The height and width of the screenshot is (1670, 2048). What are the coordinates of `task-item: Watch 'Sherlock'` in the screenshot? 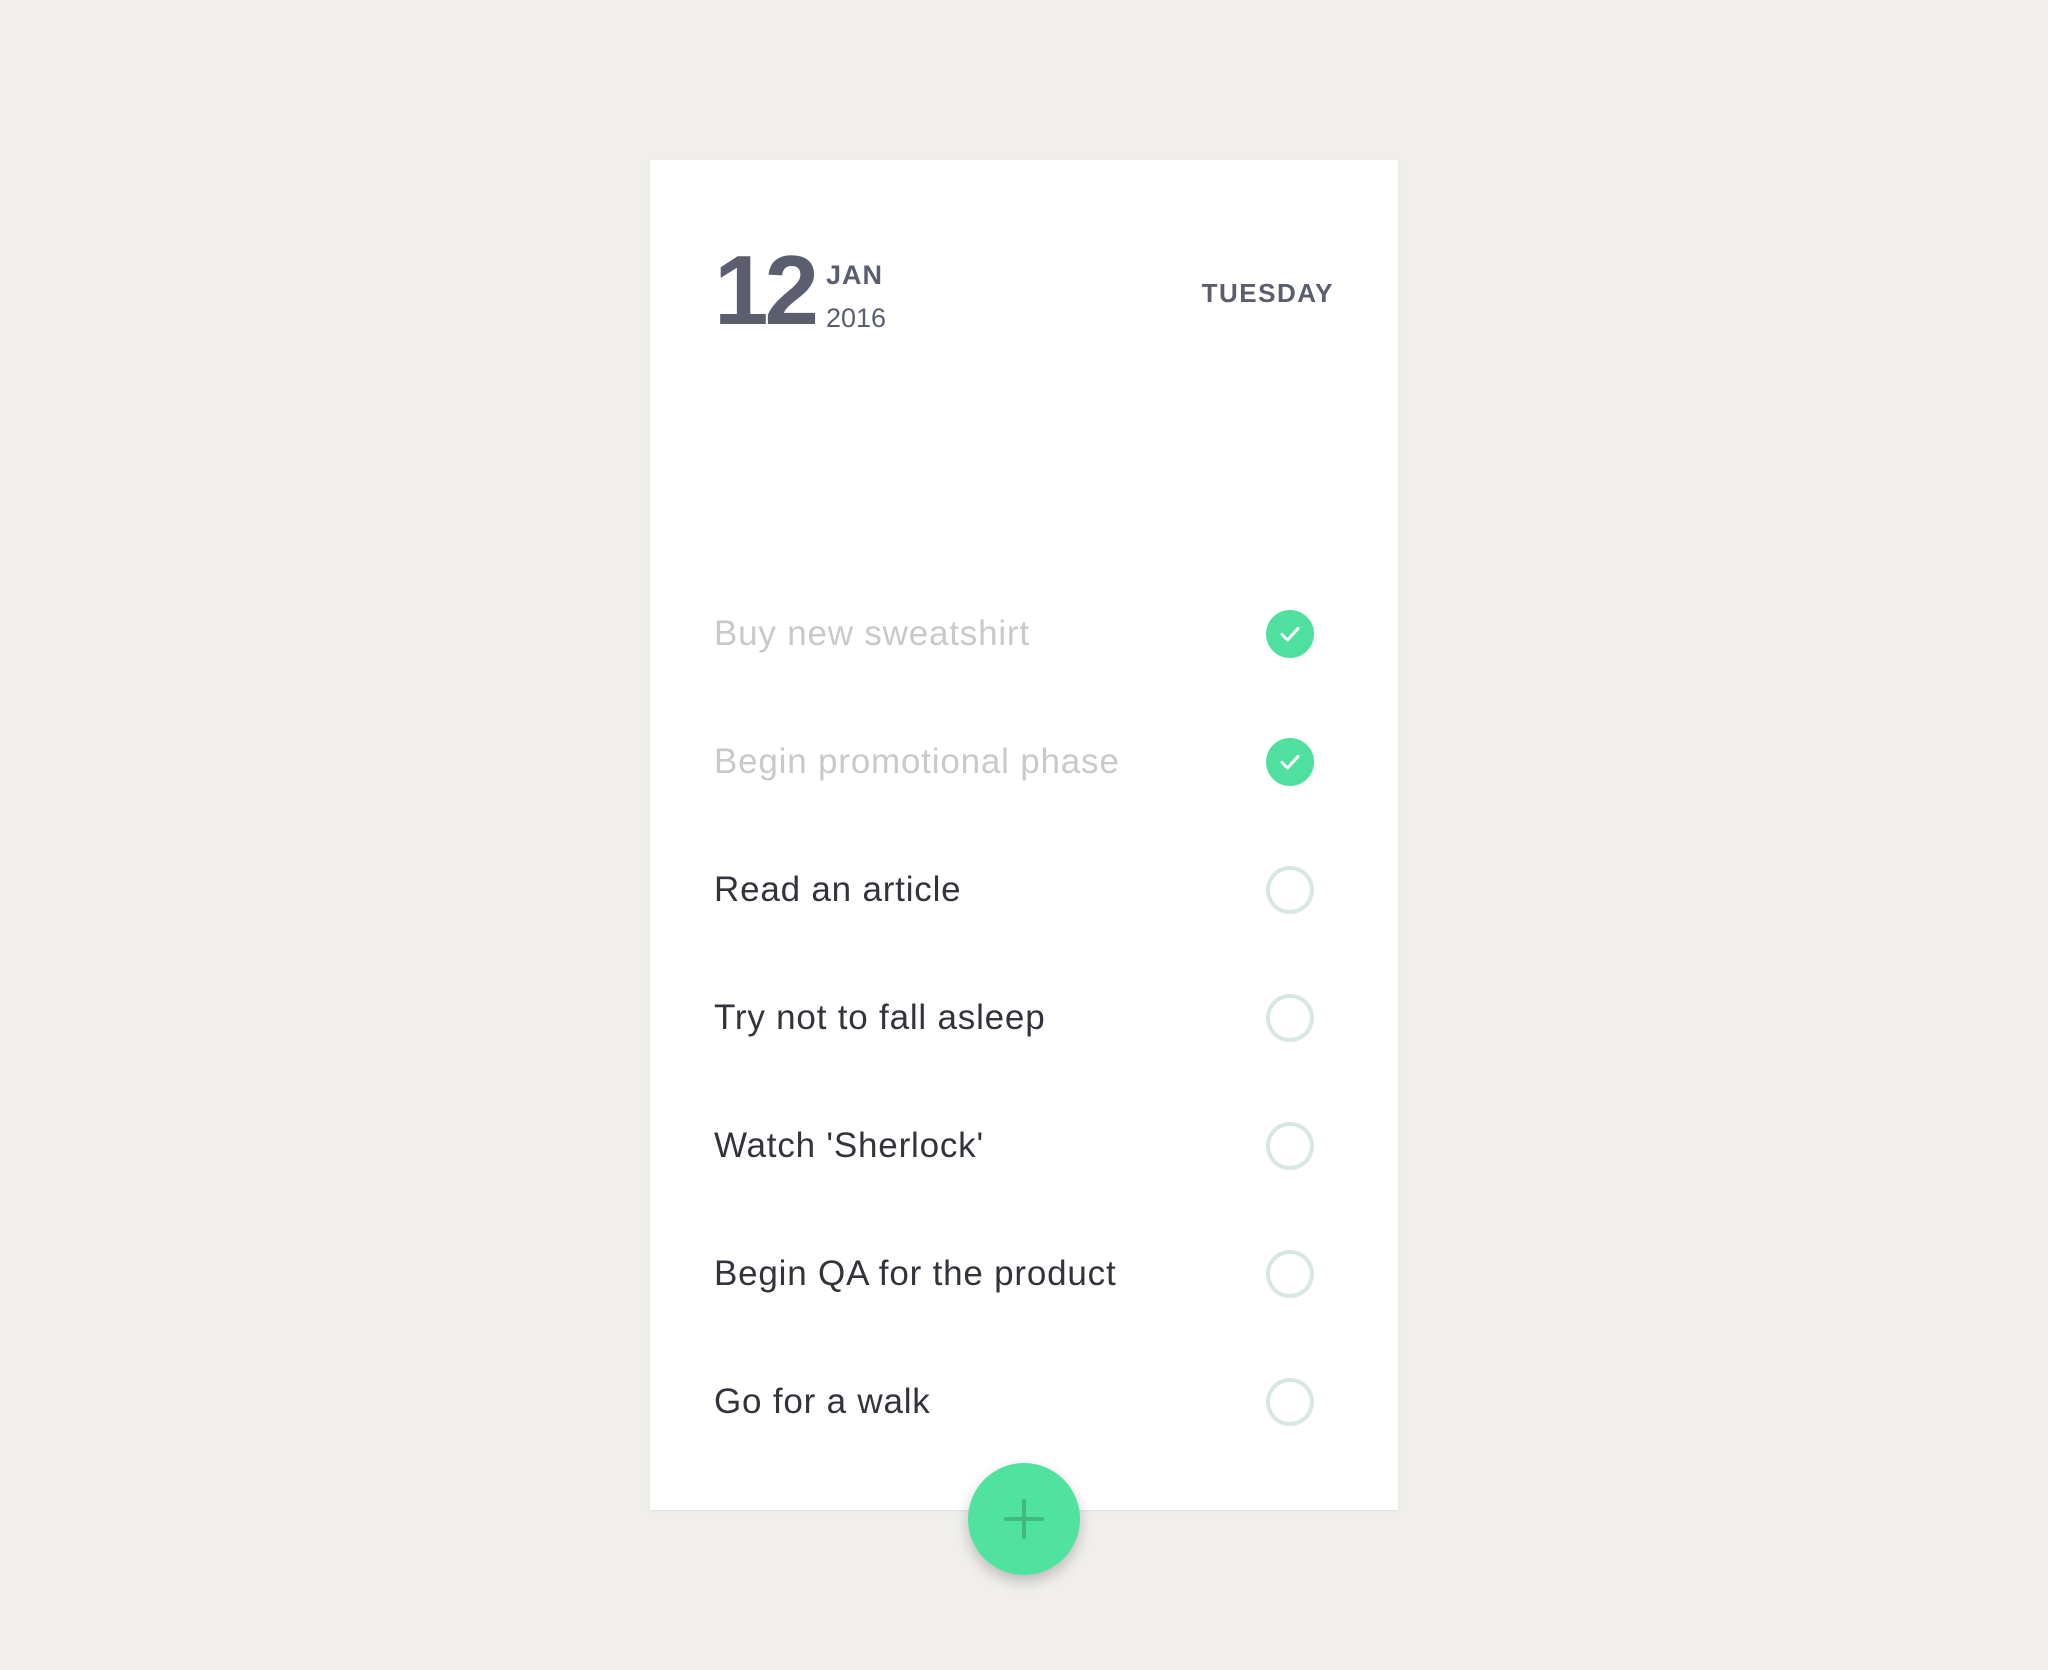 It's located at (1014, 1146).